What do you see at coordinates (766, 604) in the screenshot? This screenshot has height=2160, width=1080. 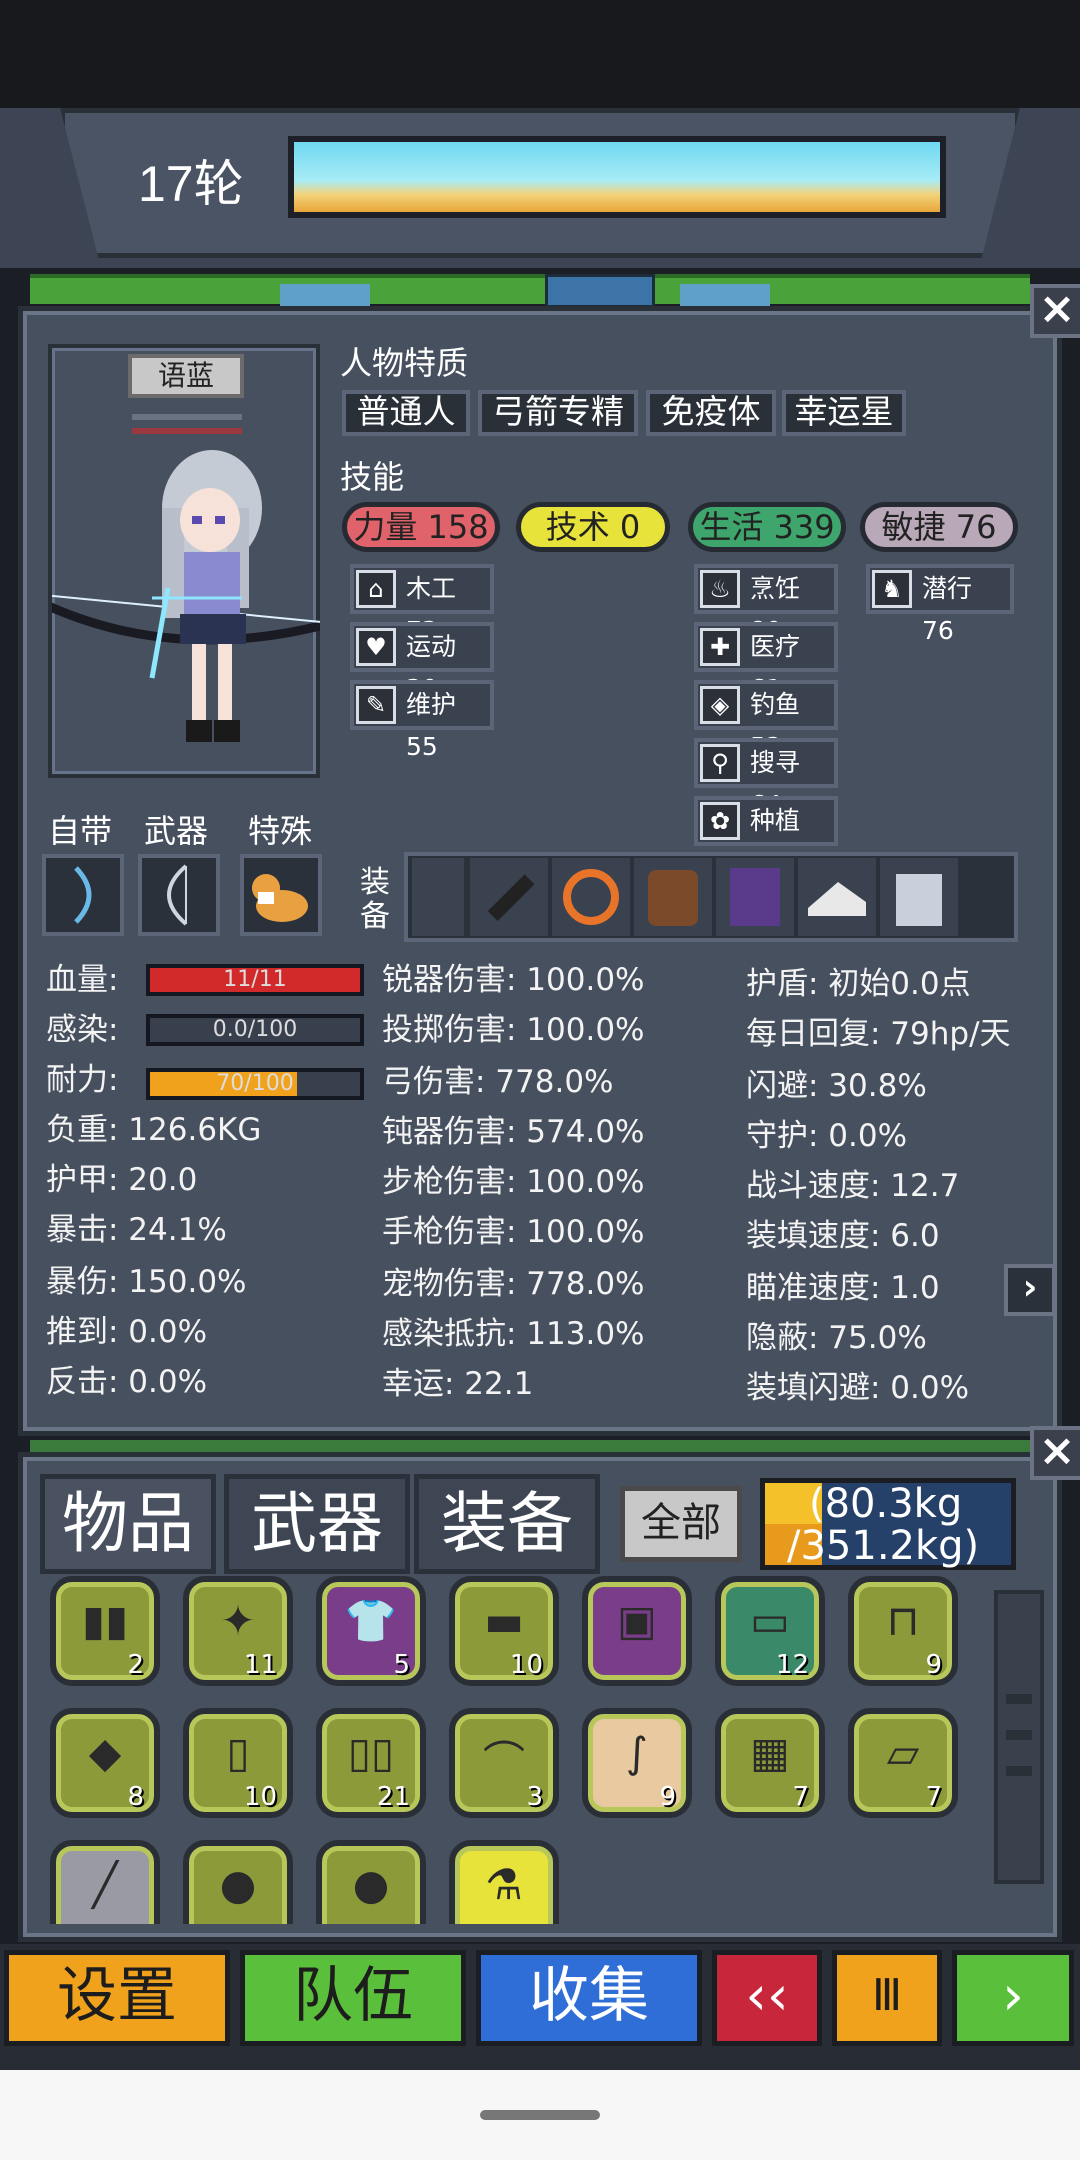 I see `skill-cooking: ♨烹饪 80` at bounding box center [766, 604].